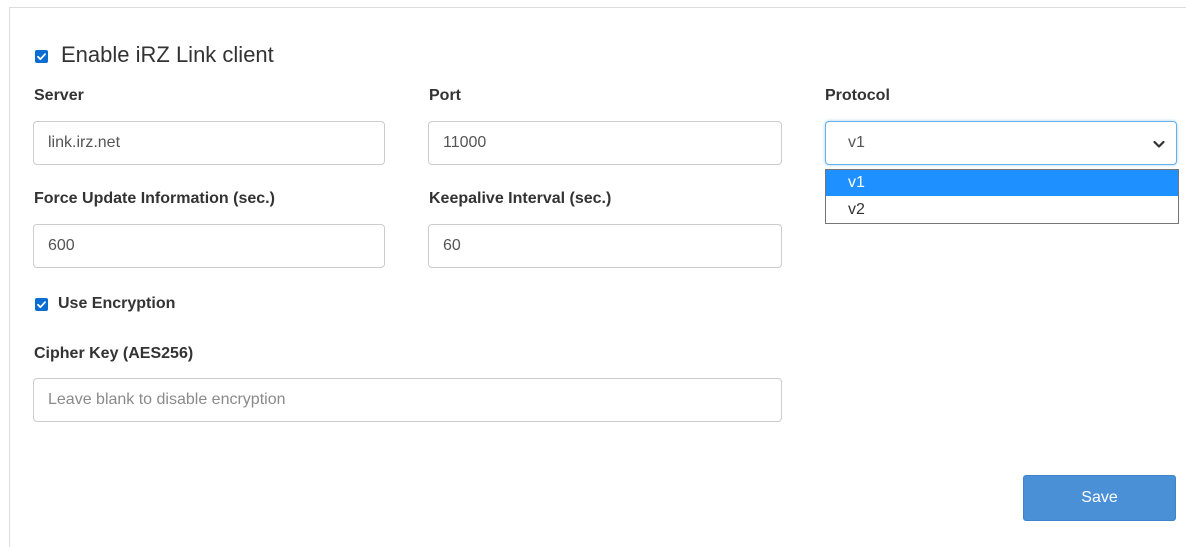  Describe the element at coordinates (209, 246) in the screenshot. I see `force-update-input` at that location.